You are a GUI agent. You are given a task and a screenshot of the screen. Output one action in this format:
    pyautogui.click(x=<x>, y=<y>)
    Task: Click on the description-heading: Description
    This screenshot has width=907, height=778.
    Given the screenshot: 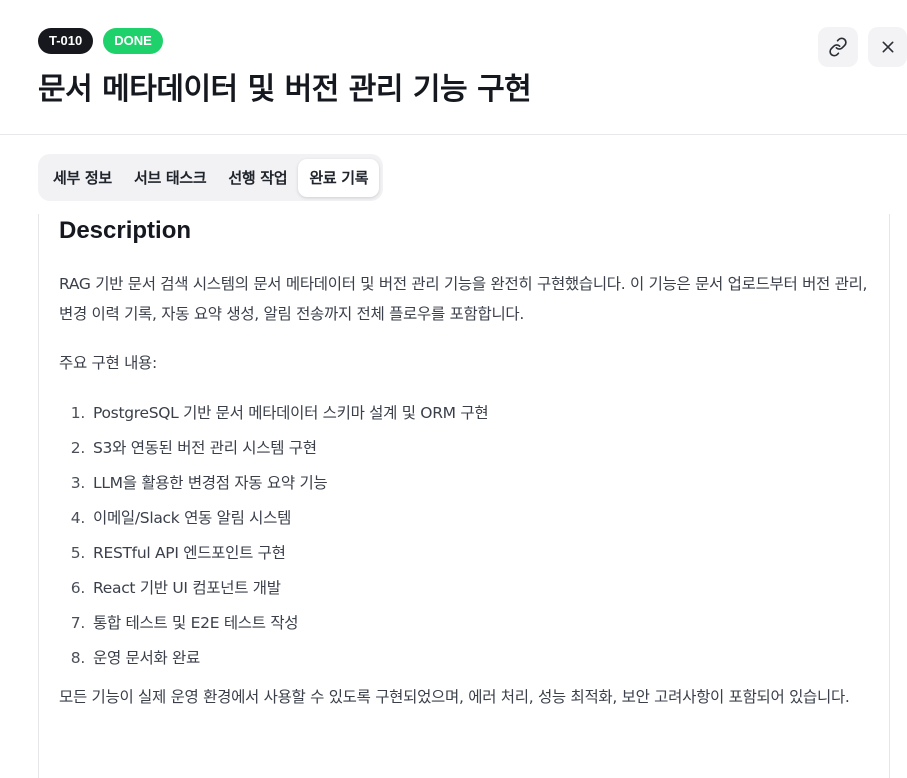 What is the action you would take?
    pyautogui.click(x=125, y=230)
    